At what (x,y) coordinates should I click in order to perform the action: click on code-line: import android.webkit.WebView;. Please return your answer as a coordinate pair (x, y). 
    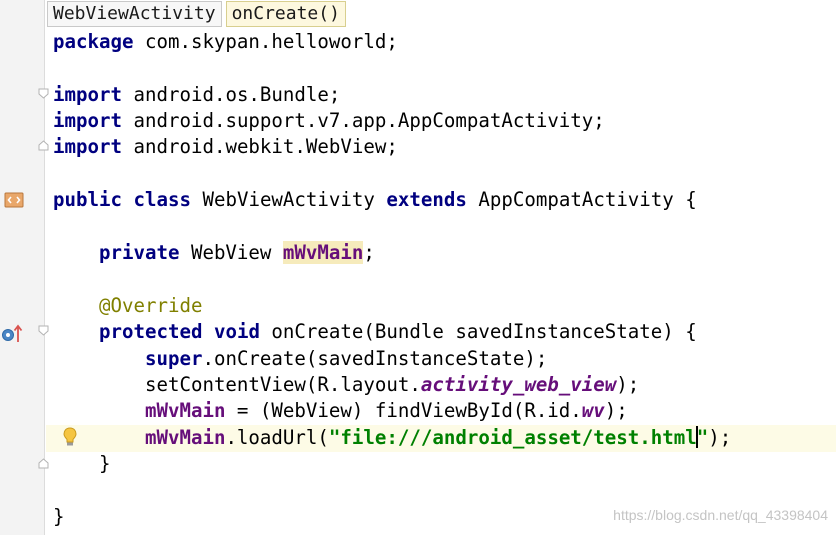
    Looking at the image, I should click on (225, 147).